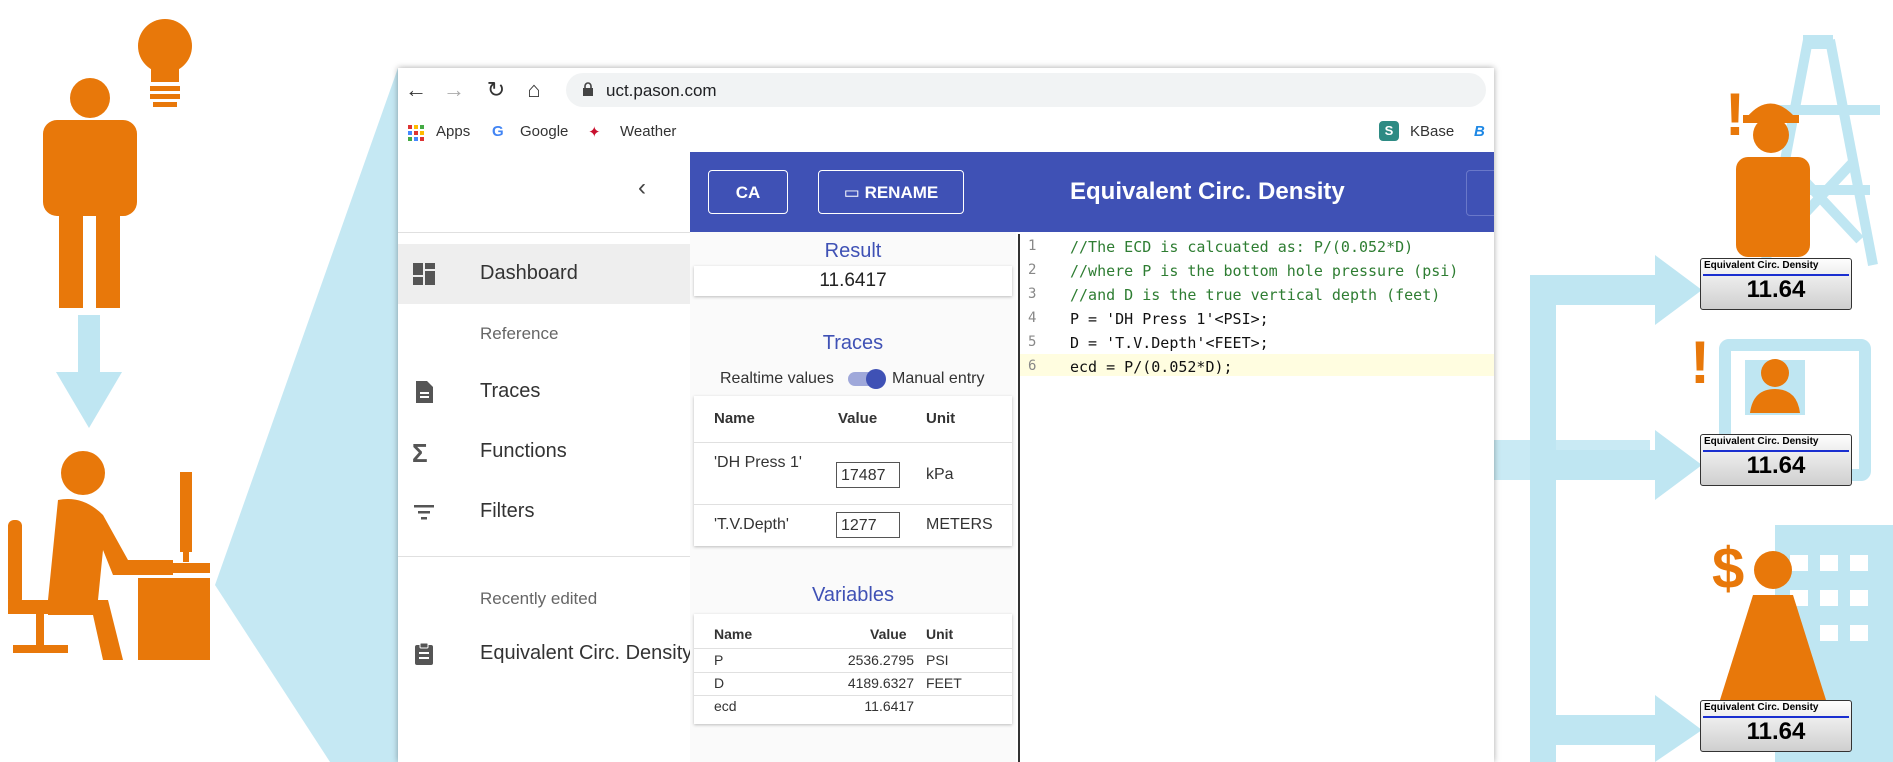 Image resolution: width=1893 pixels, height=762 pixels. I want to click on line-number: 3, so click(1032, 294).